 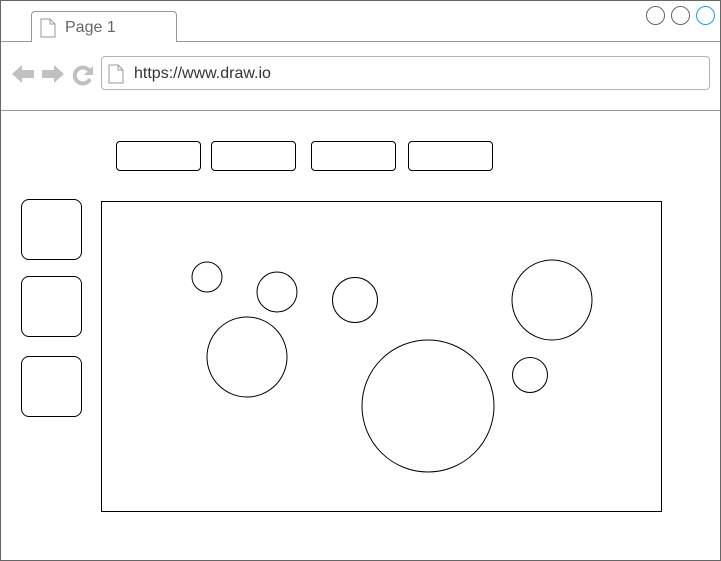 I want to click on tab-page-1: Page 1, so click(x=104, y=26).